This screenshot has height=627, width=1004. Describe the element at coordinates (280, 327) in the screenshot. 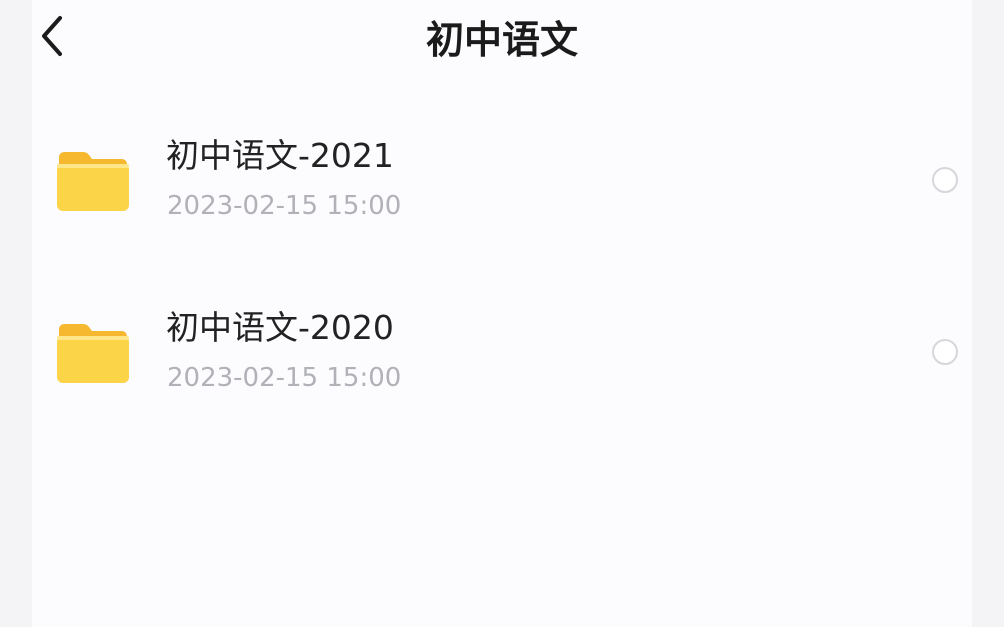

I see `folder-name: 初中语文-2020` at that location.